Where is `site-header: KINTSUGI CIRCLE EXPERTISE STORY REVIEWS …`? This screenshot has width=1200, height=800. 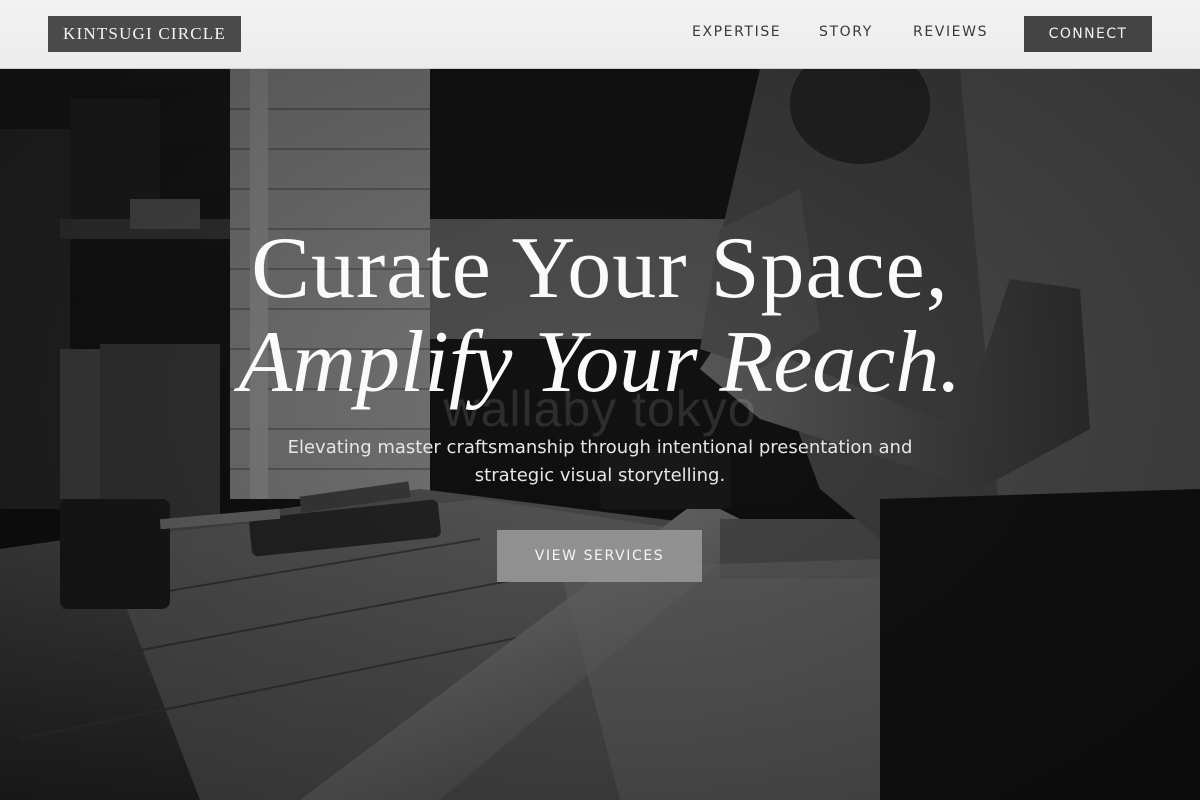
site-header: KINTSUGI CIRCLE EXPERTISE STORY REVIEWS … is located at coordinates (600, 34).